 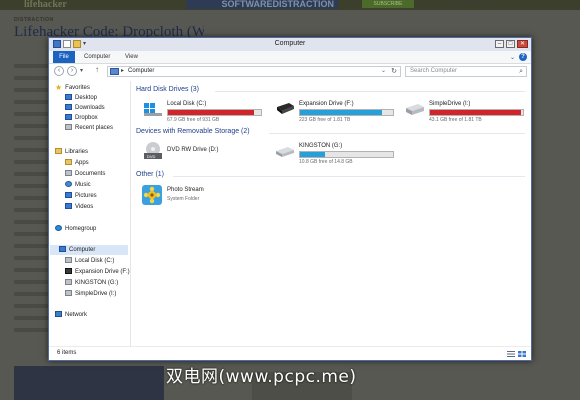 I want to click on site-banner: SOFTWAREDISTRACTION, so click(x=262, y=4).